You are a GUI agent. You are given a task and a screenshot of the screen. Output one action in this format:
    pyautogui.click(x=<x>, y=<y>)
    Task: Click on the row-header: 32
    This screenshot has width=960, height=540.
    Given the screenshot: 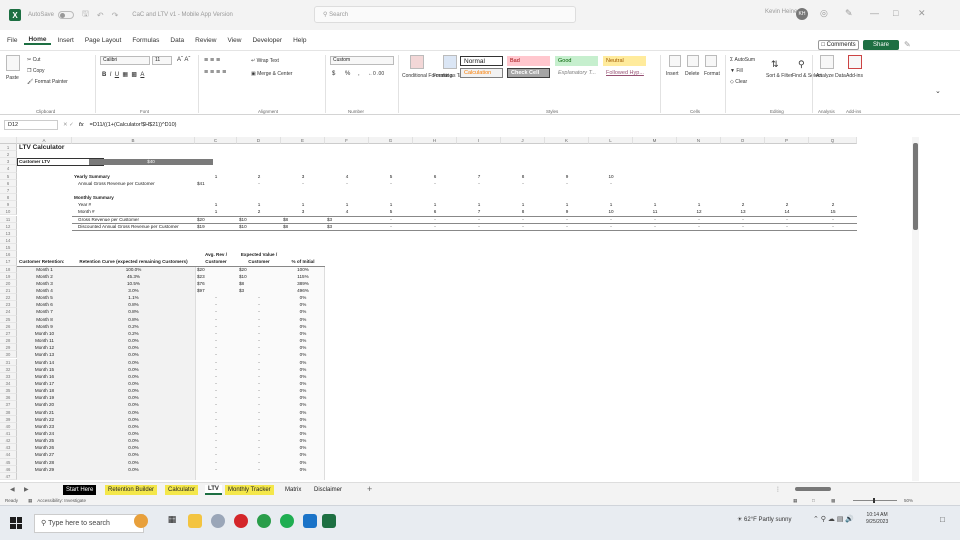 What is the action you would take?
    pyautogui.click(x=8, y=369)
    